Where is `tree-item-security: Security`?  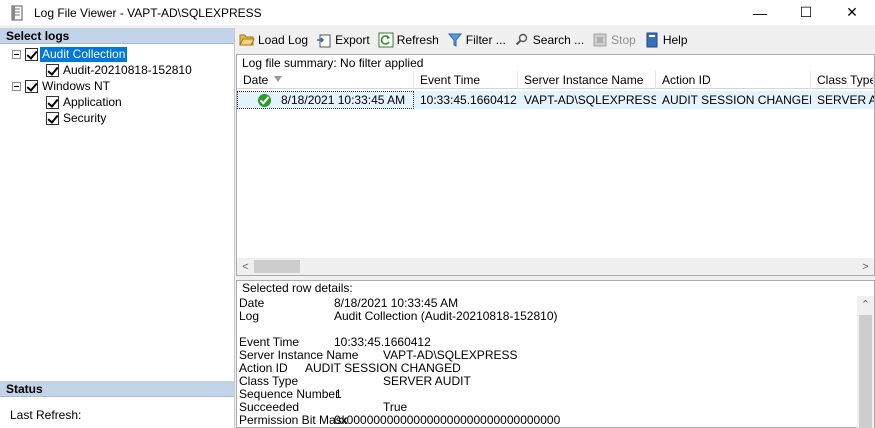
tree-item-security: Security is located at coordinates (77, 118).